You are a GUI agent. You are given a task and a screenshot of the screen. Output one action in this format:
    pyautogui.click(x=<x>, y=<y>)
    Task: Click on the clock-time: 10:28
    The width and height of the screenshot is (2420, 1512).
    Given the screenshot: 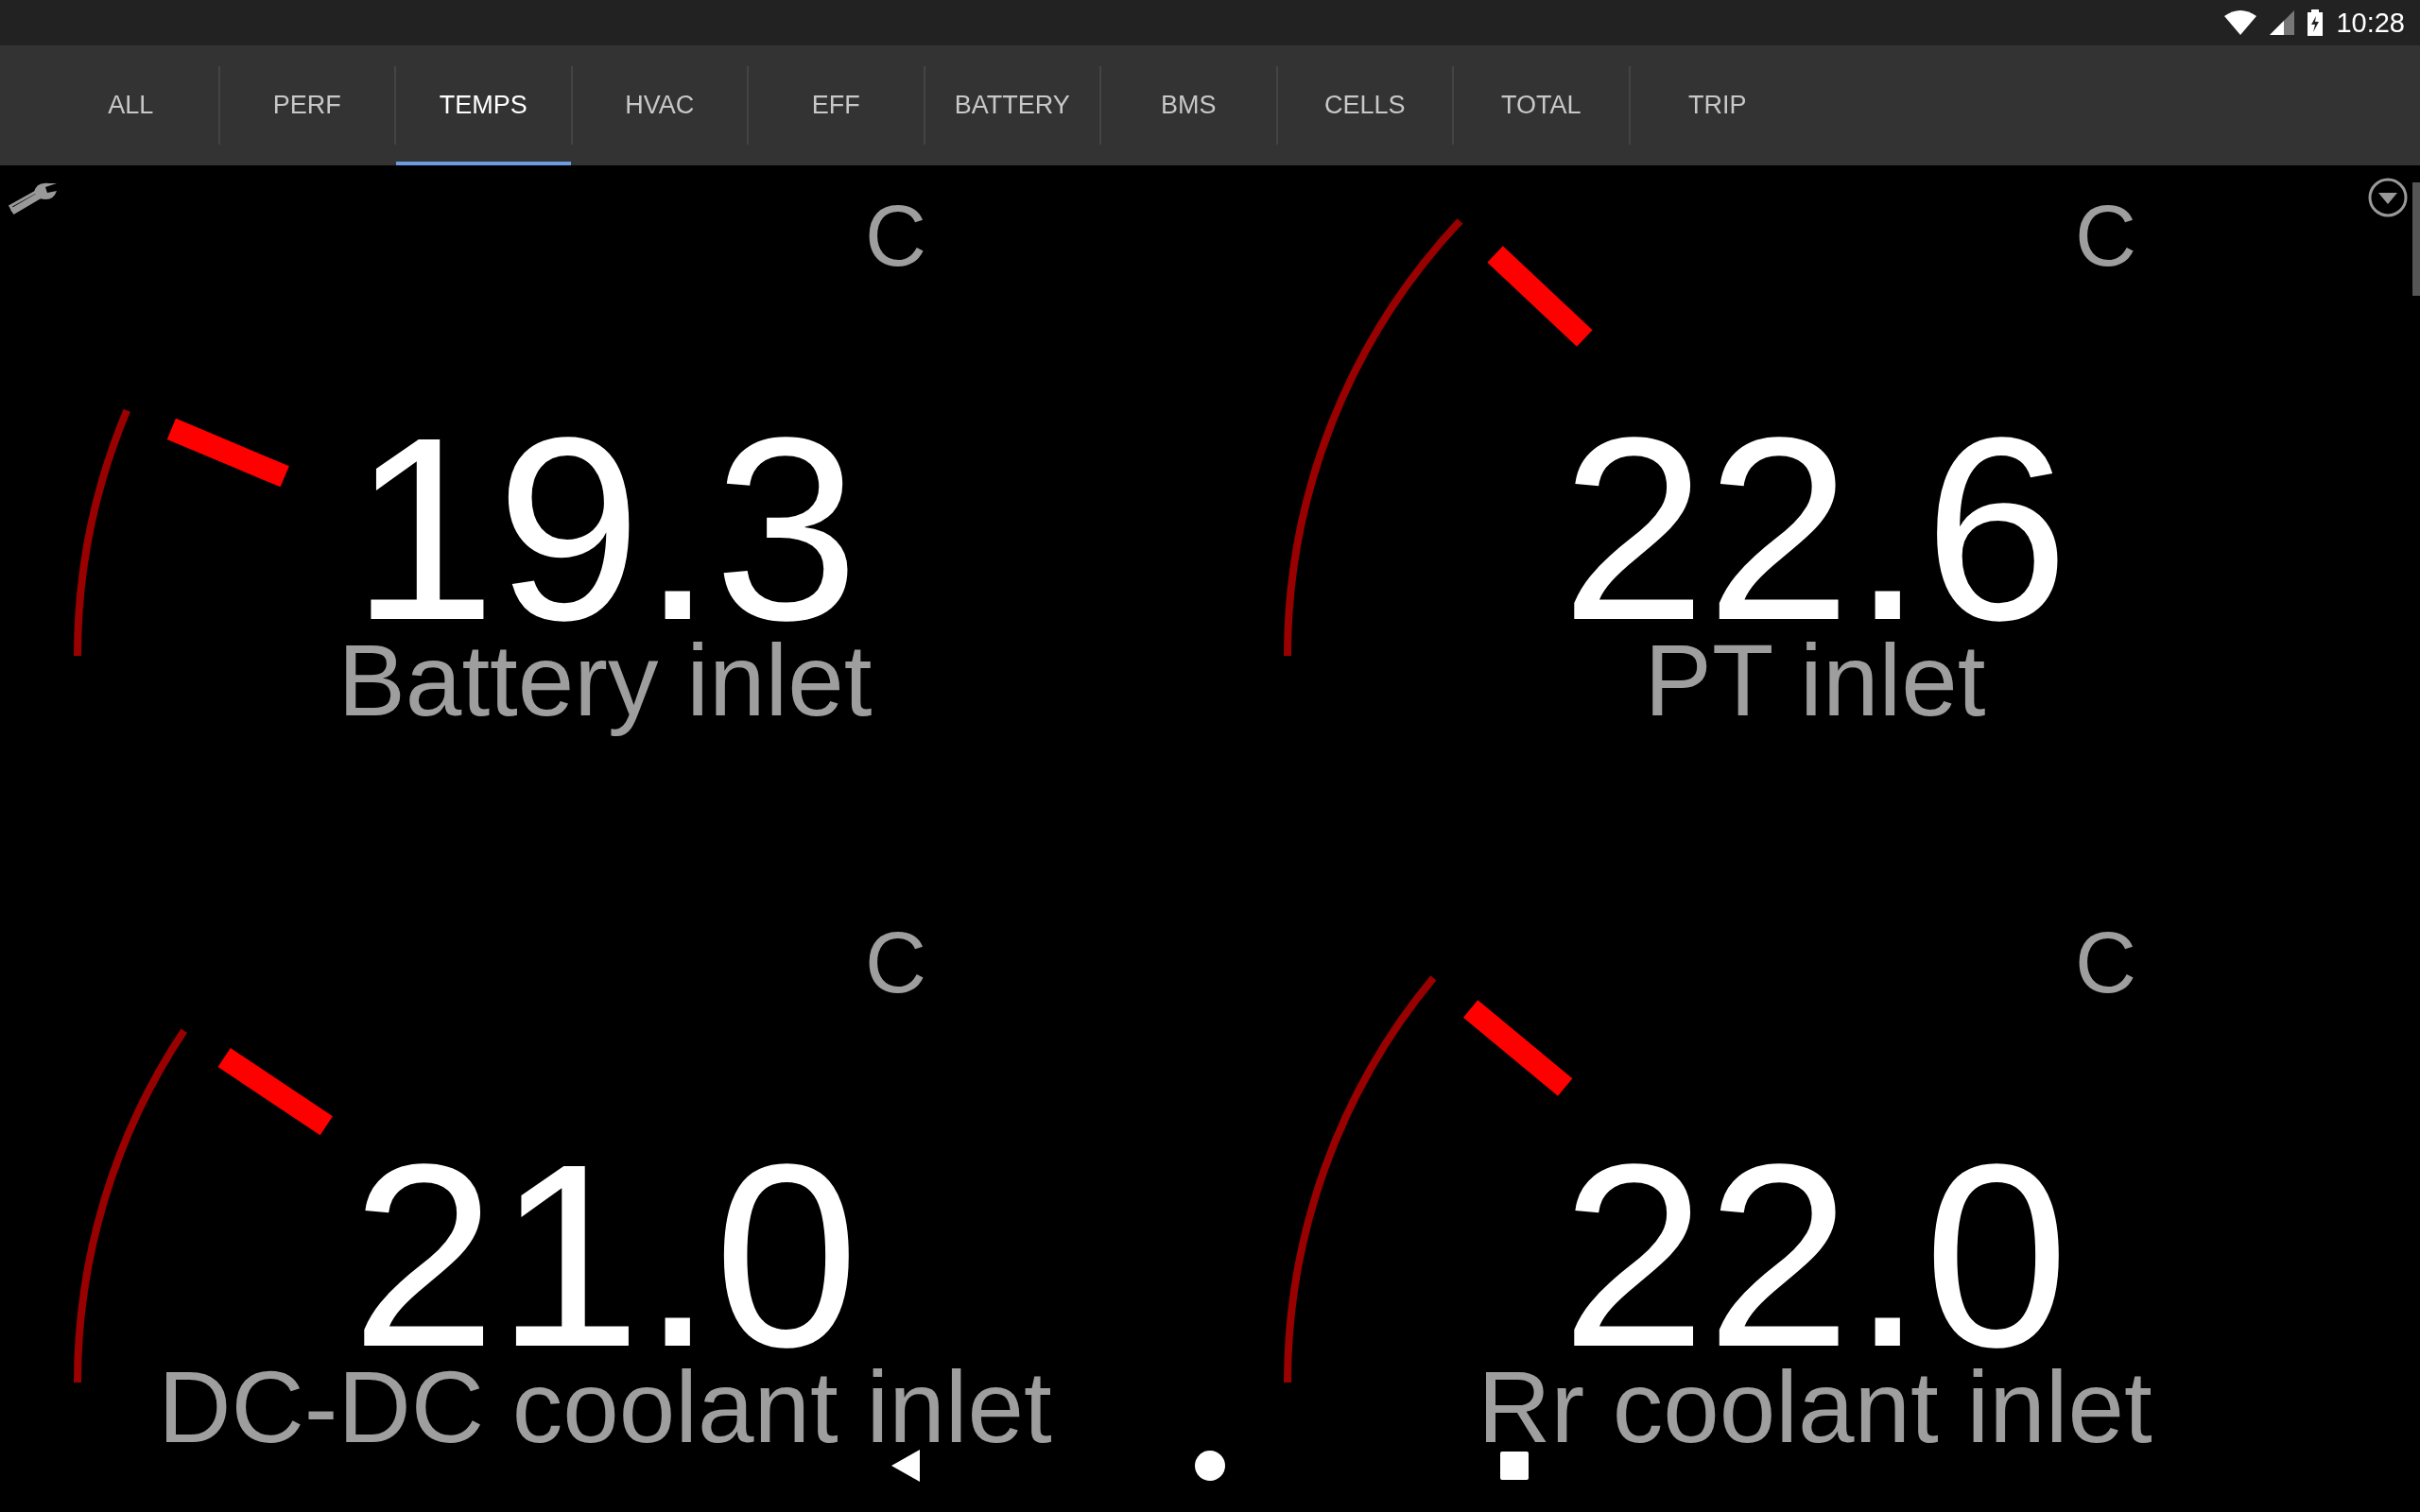 What is the action you would take?
    pyautogui.click(x=2370, y=23)
    